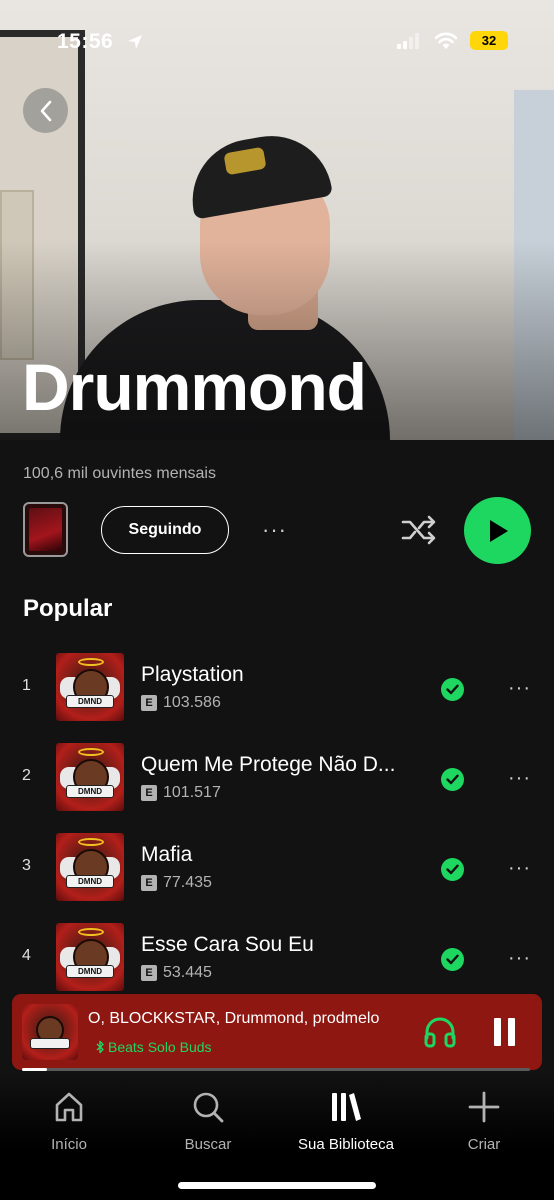  Describe the element at coordinates (119, 473) in the screenshot. I see `monthly-listeners: 100,6 mil ouvintes mensais` at that location.